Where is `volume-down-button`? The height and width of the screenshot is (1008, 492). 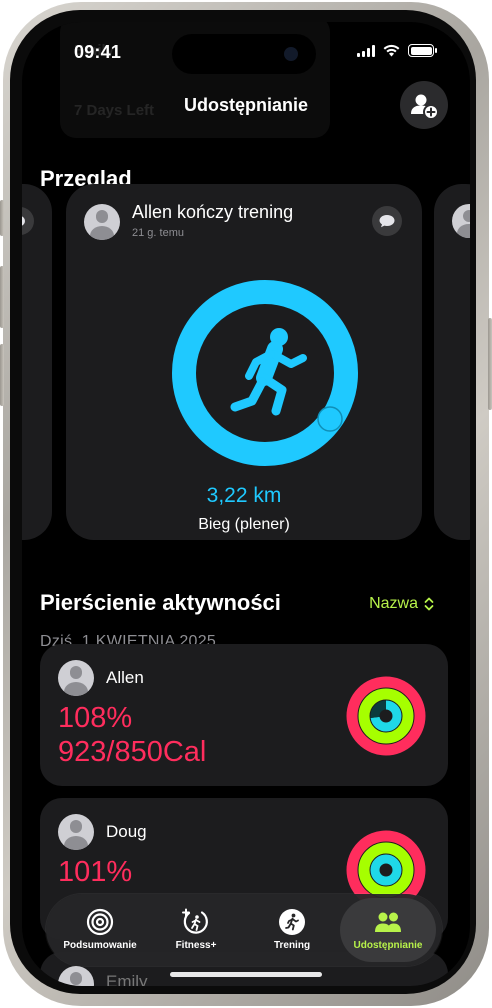 volume-down-button is located at coordinates (2, 375).